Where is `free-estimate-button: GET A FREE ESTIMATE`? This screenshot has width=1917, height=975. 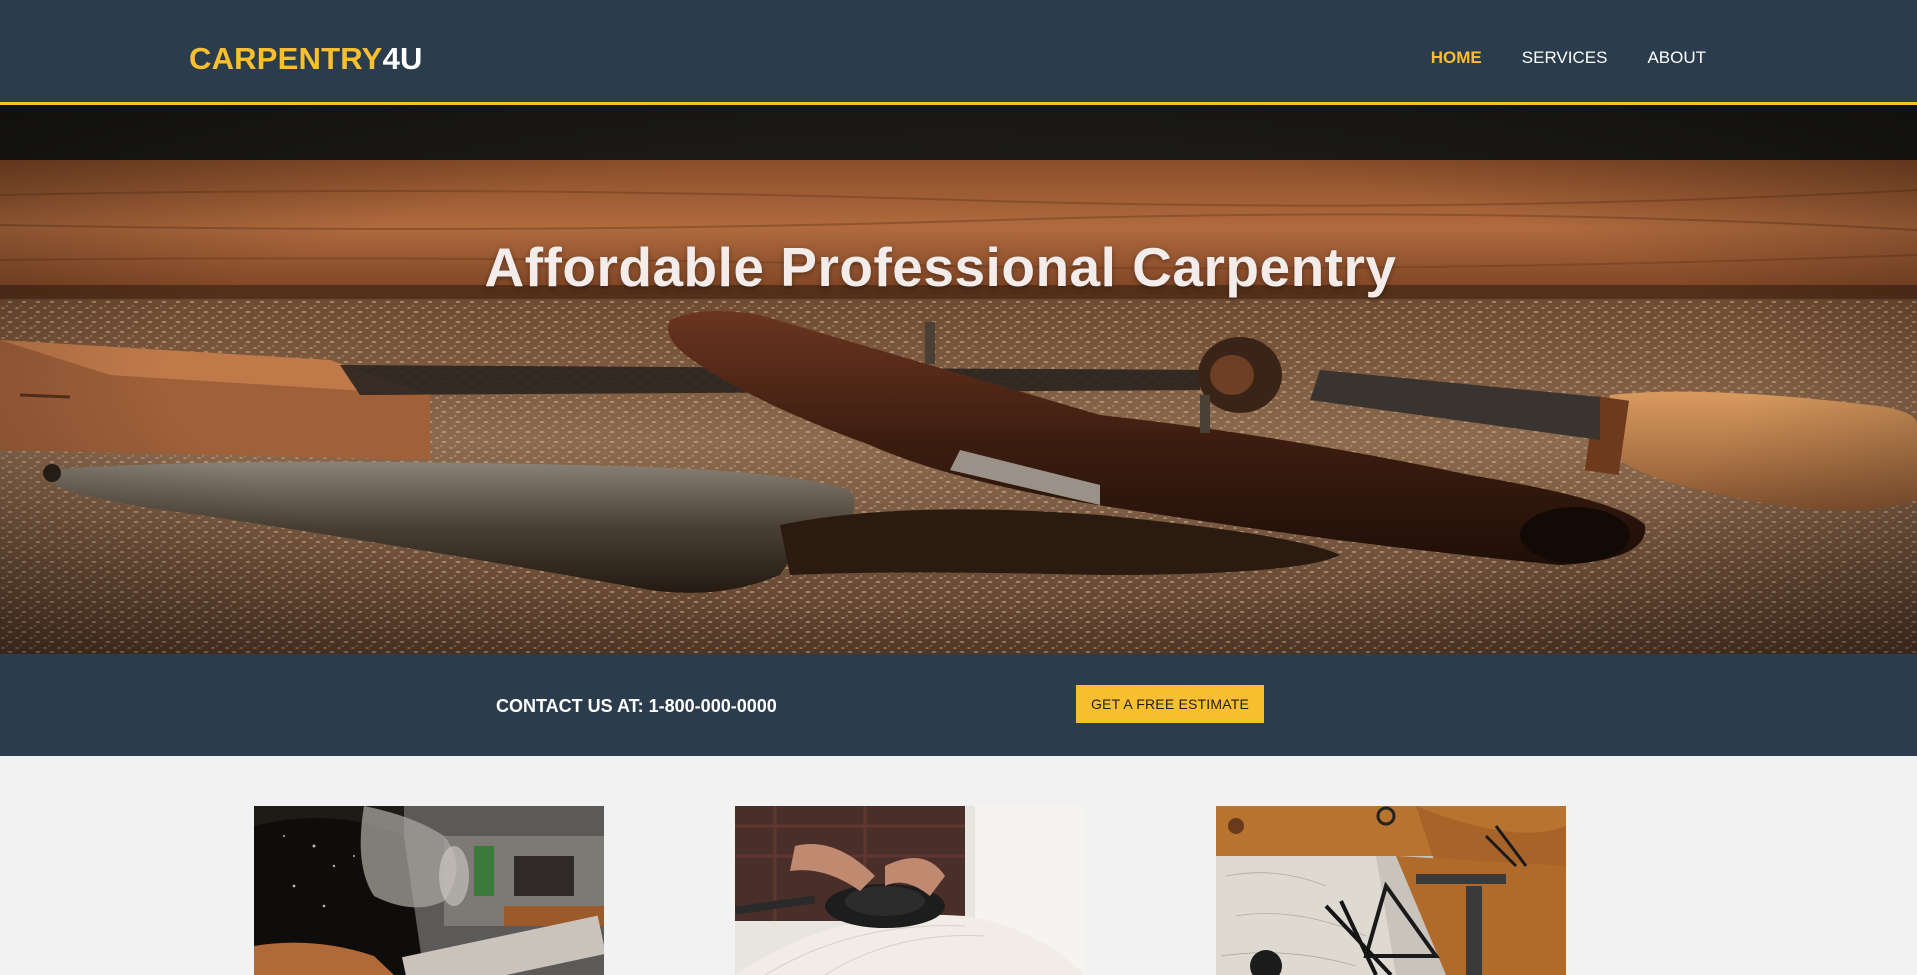
free-estimate-button: GET A FREE ESTIMATE is located at coordinates (1170, 704).